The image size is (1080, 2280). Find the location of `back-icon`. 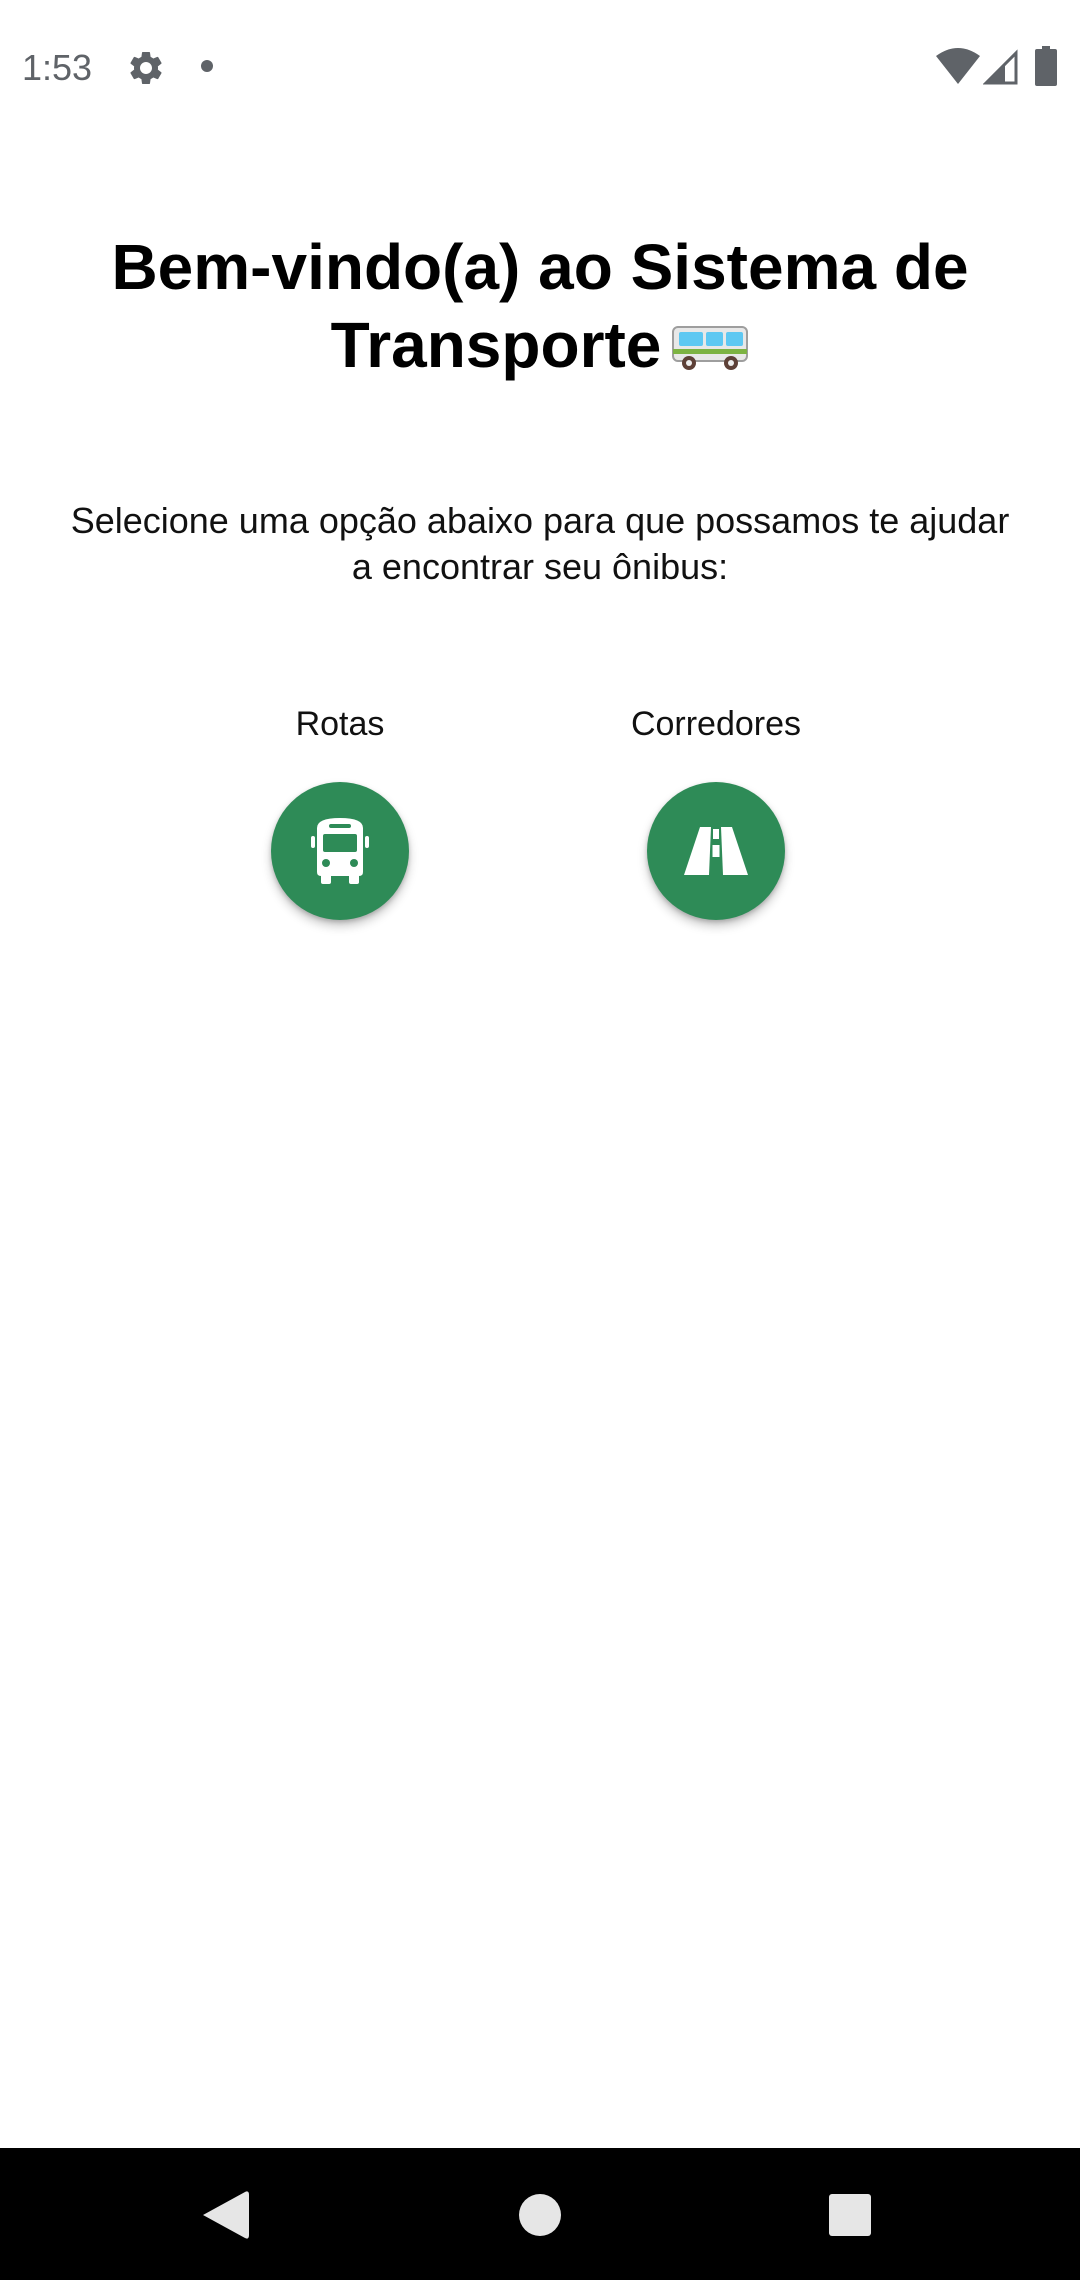

back-icon is located at coordinates (226, 2215).